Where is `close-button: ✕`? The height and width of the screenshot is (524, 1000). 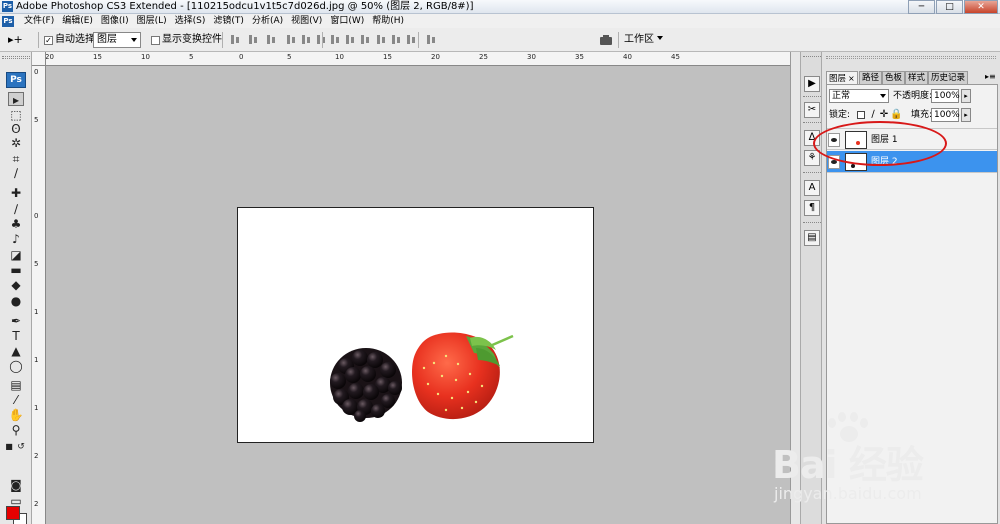
close-button: ✕ is located at coordinates (981, 7).